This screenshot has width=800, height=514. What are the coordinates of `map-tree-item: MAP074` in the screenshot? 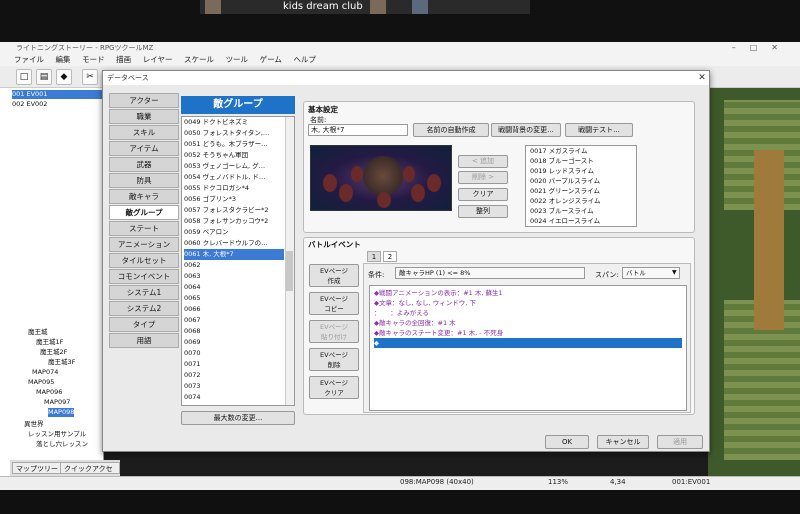 It's located at (45, 372).